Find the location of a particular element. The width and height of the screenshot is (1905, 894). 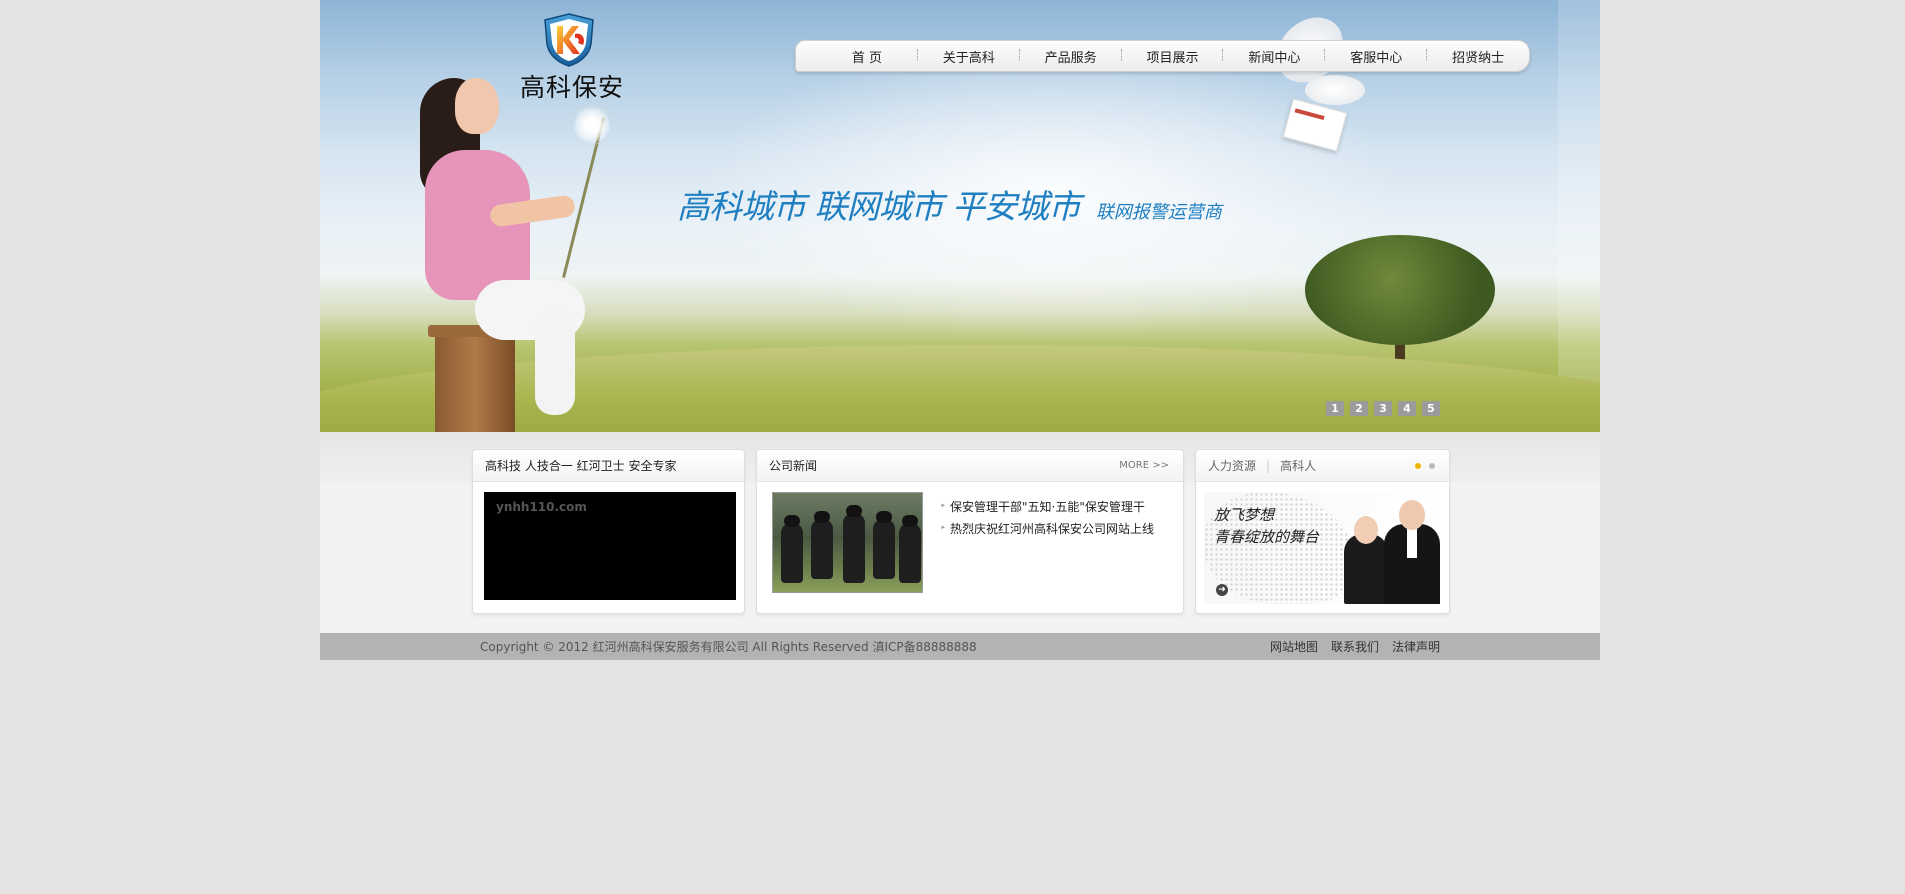

news-photo is located at coordinates (847, 542).